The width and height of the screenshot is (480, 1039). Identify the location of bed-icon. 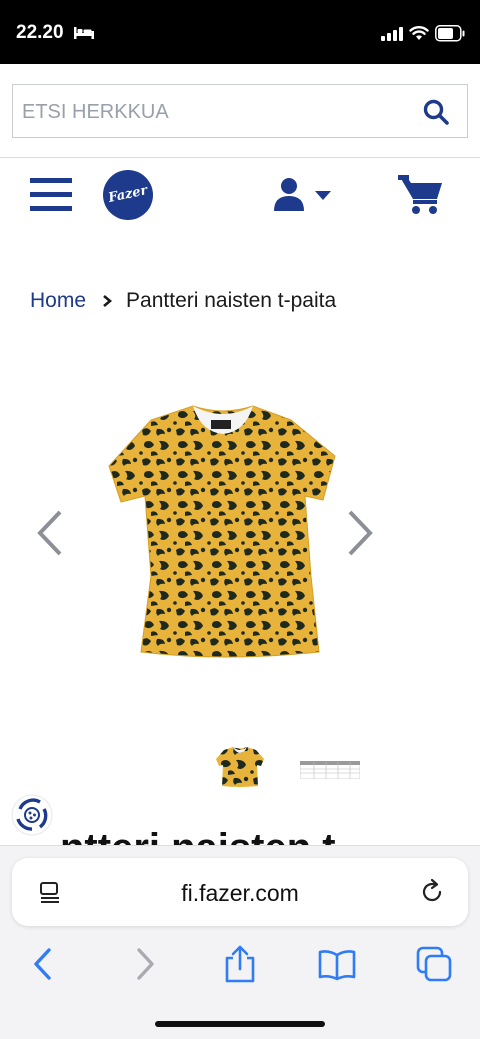
(84, 33).